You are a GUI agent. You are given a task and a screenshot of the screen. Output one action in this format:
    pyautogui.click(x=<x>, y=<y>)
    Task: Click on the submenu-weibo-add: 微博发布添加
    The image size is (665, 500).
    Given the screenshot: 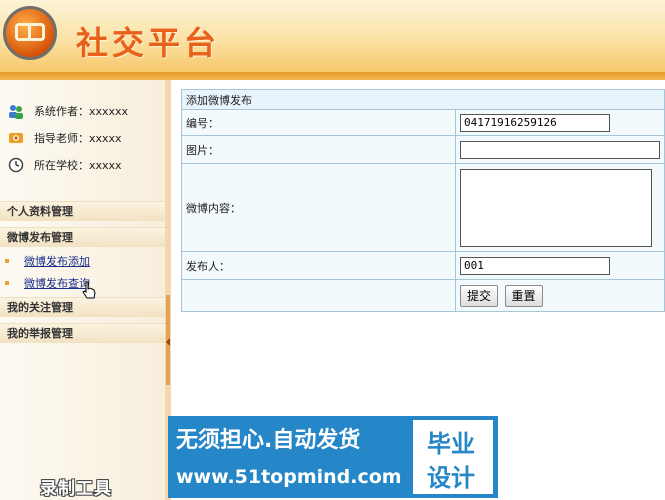 What is the action you would take?
    pyautogui.click(x=47, y=261)
    